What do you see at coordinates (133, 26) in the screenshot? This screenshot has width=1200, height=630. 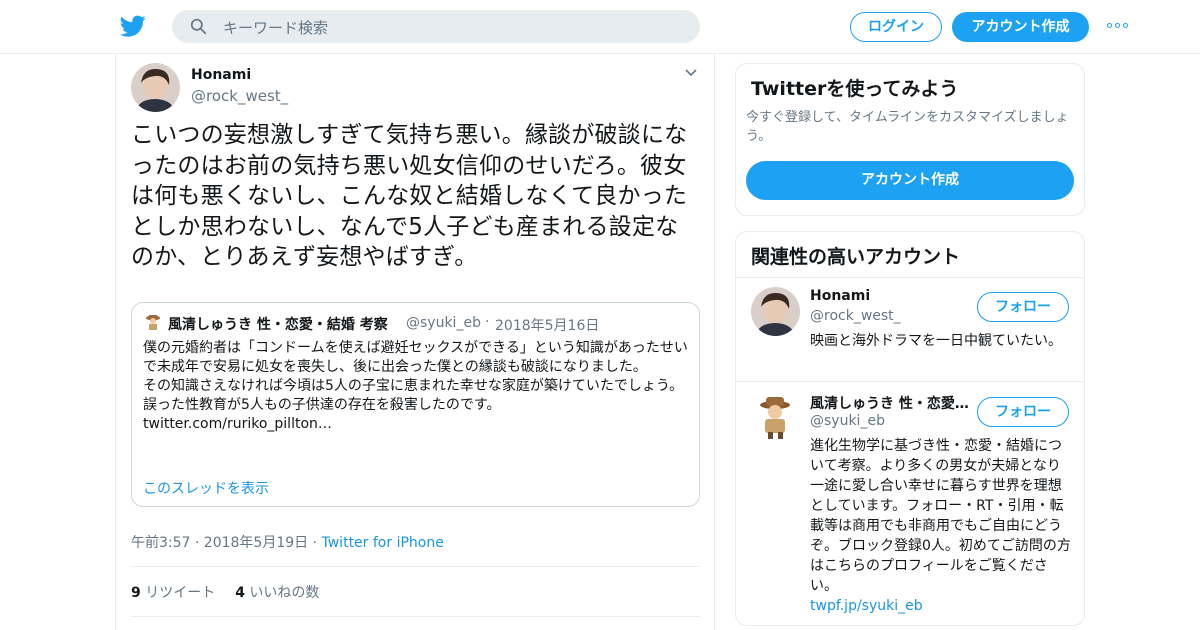 I see `twitter-bird-icon` at bounding box center [133, 26].